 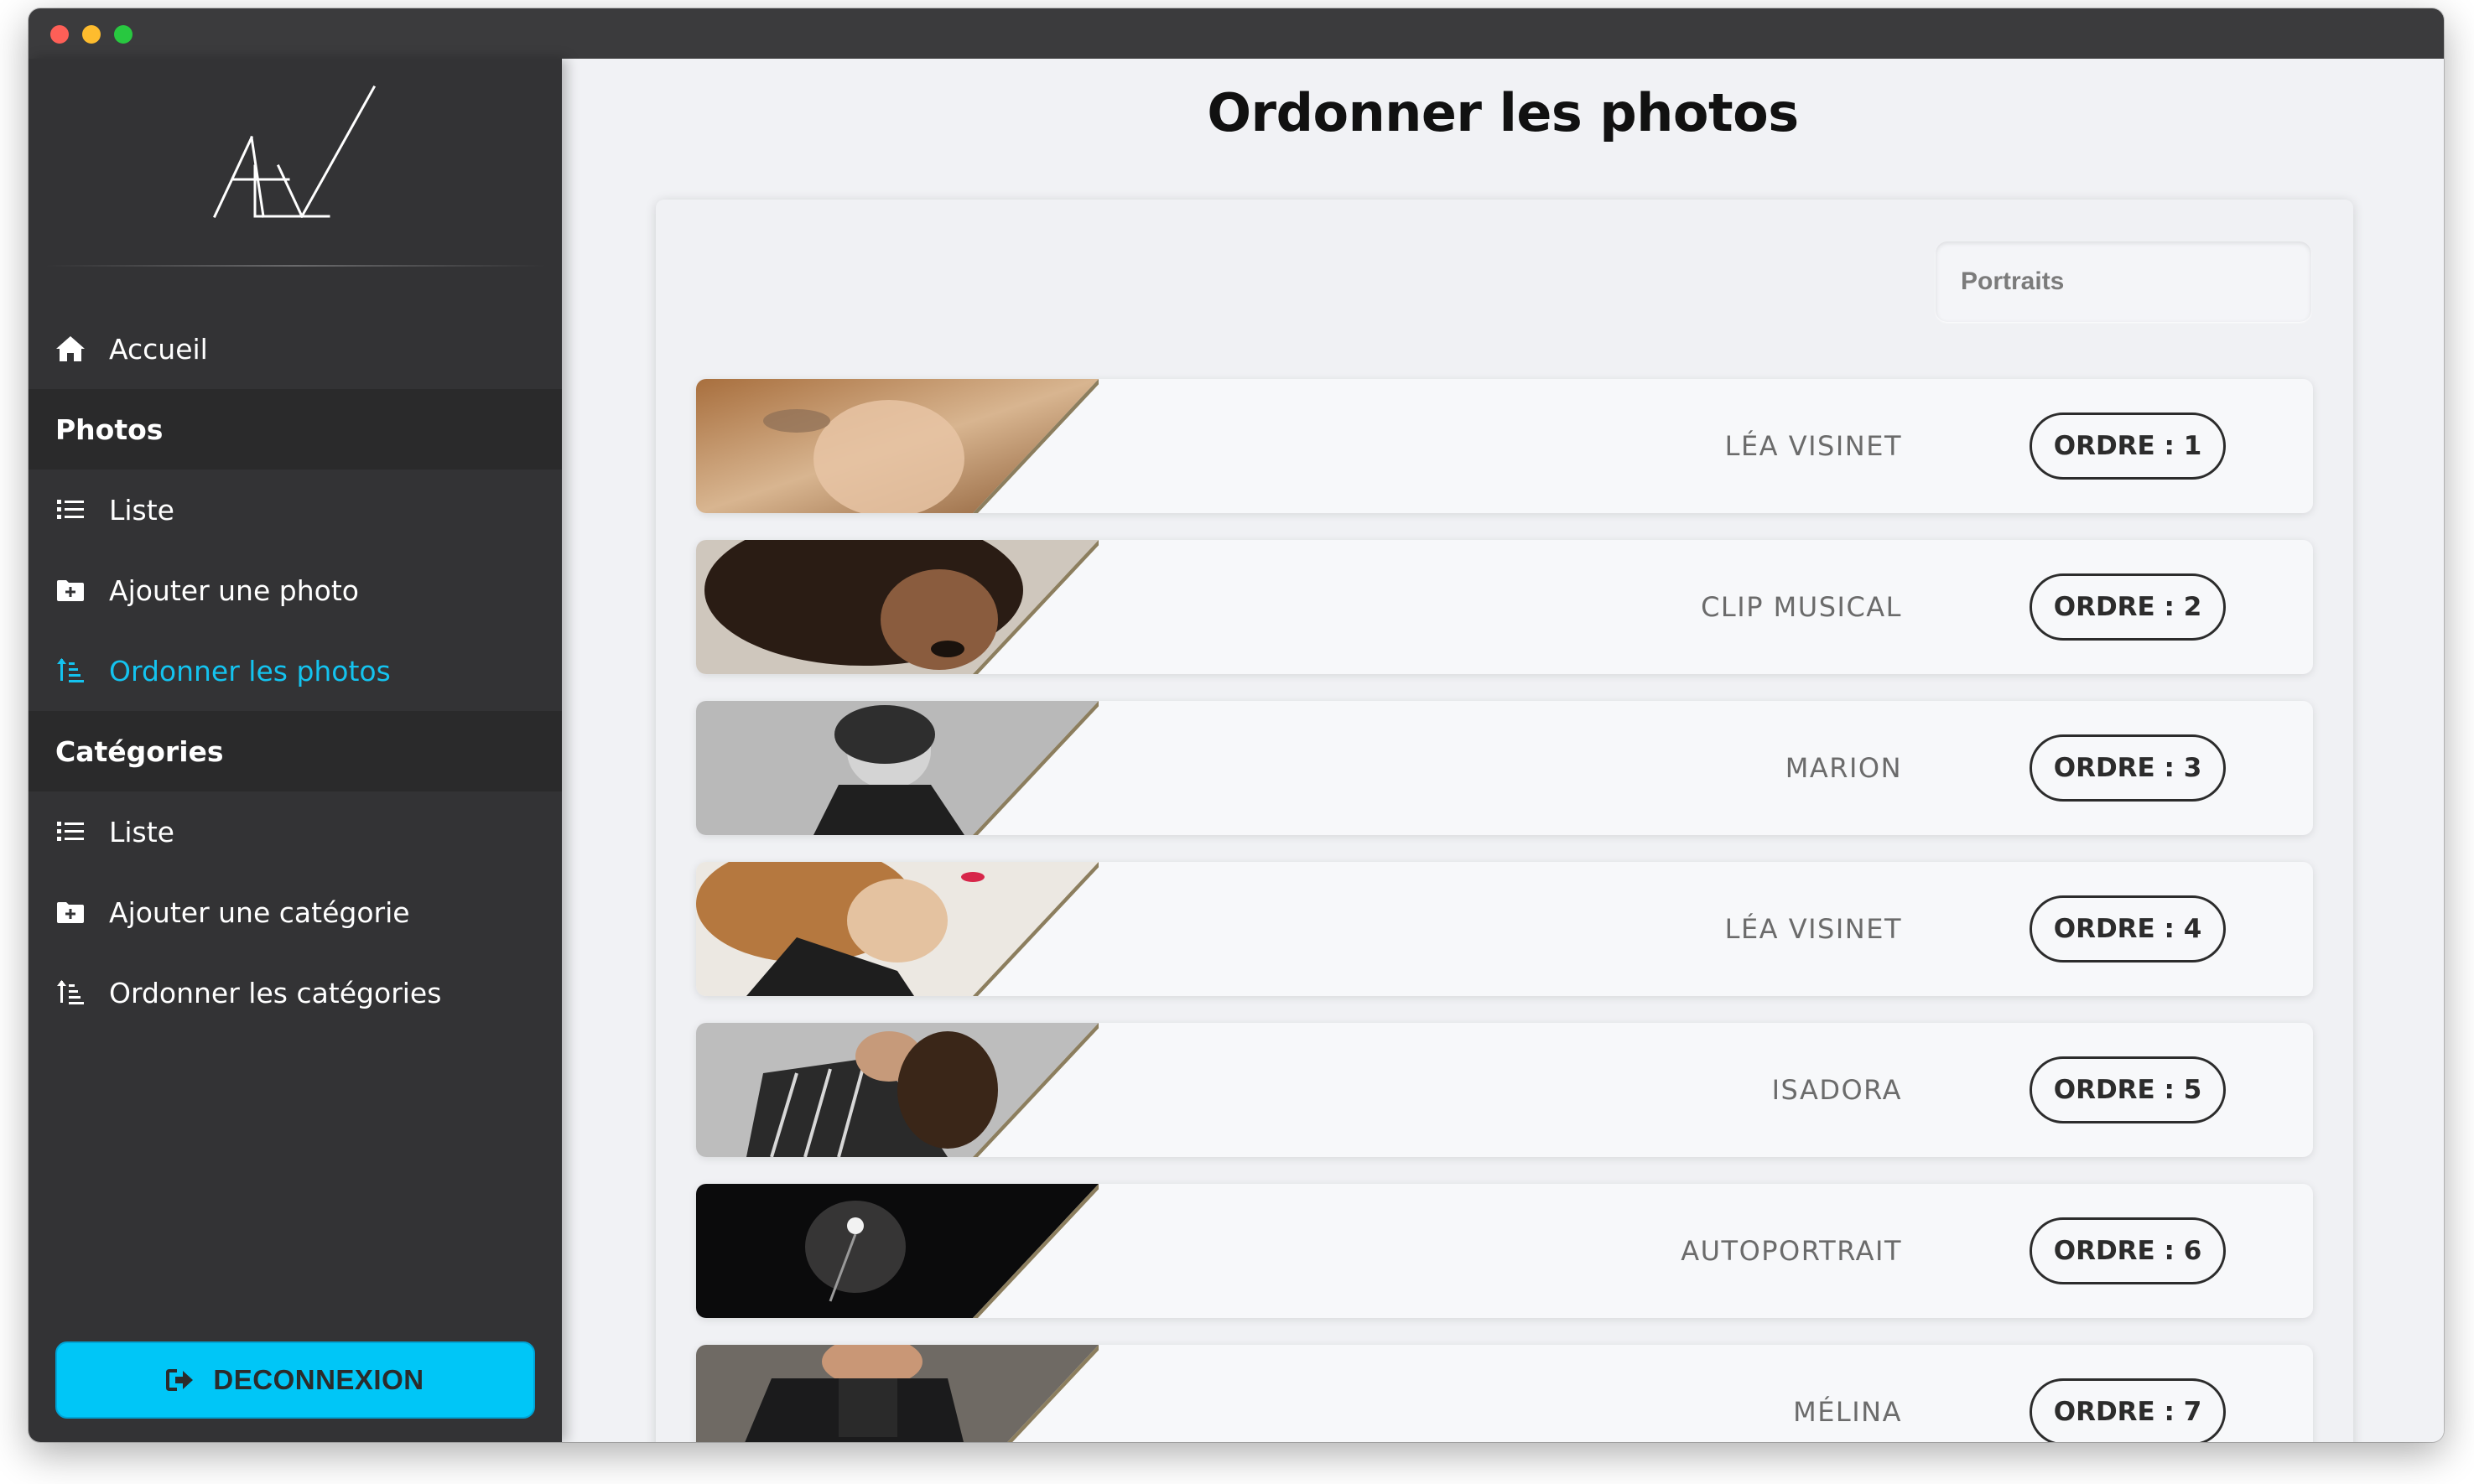 What do you see at coordinates (1504, 1251) in the screenshot?
I see `photo-row: AUTOPORTRAIT ORDRE : 6` at bounding box center [1504, 1251].